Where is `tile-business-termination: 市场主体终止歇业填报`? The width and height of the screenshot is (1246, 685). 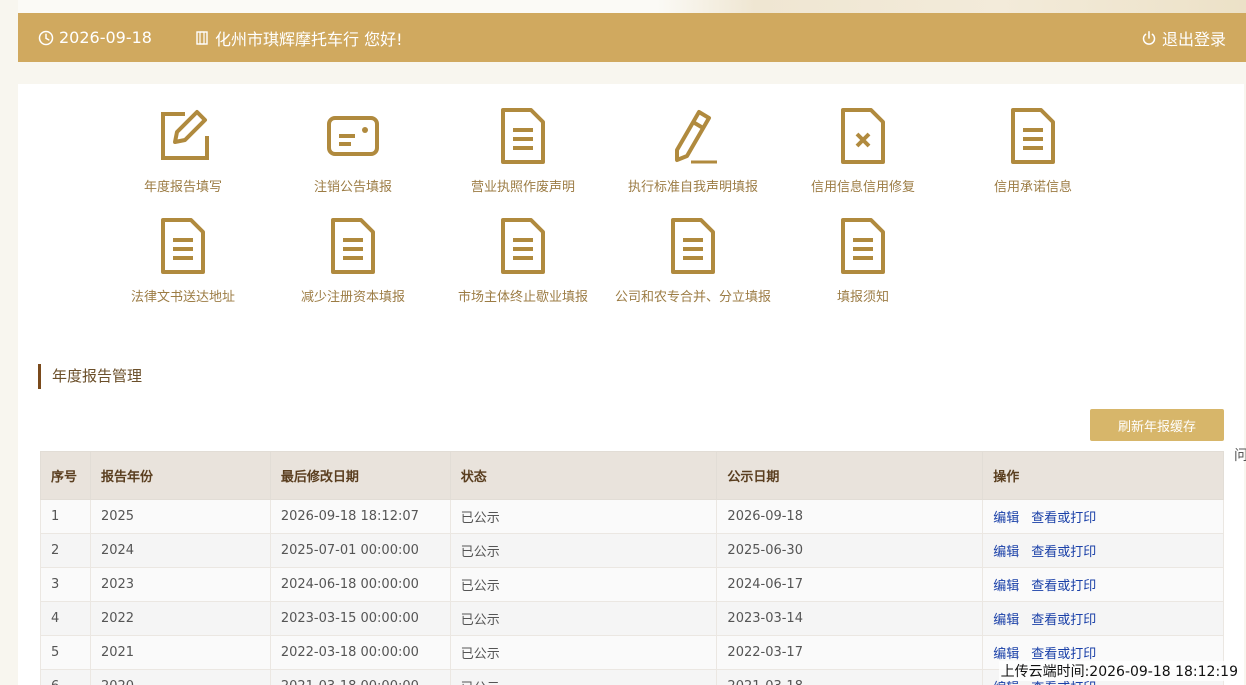 tile-business-termination: 市场主体终止歇业填报 is located at coordinates (523, 266).